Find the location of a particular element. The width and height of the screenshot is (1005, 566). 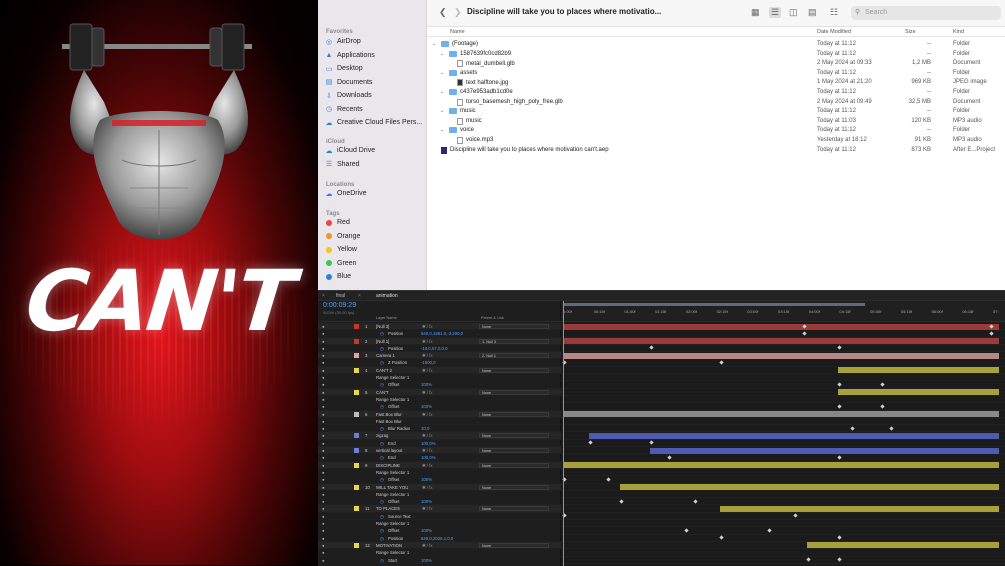

property-value: 10,0 is located at coordinates (425, 428).